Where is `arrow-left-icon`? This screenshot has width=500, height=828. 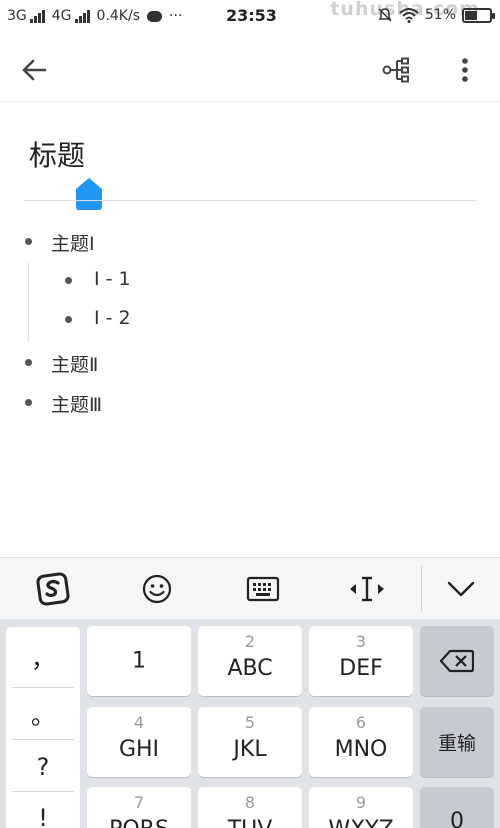
arrow-left-icon is located at coordinates (34, 70).